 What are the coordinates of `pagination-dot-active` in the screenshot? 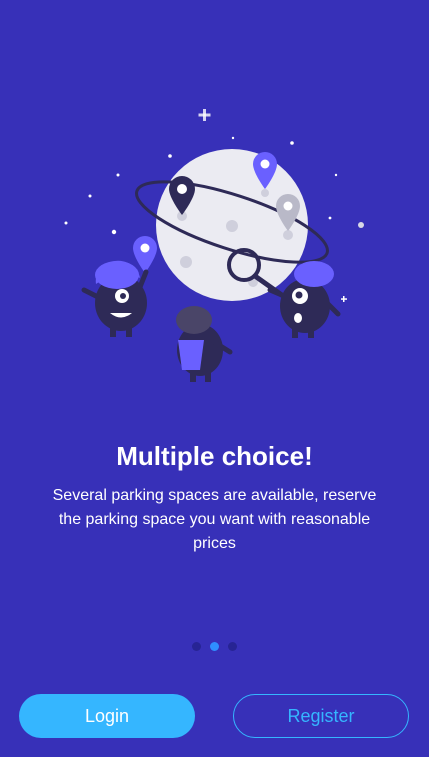 It's located at (214, 646).